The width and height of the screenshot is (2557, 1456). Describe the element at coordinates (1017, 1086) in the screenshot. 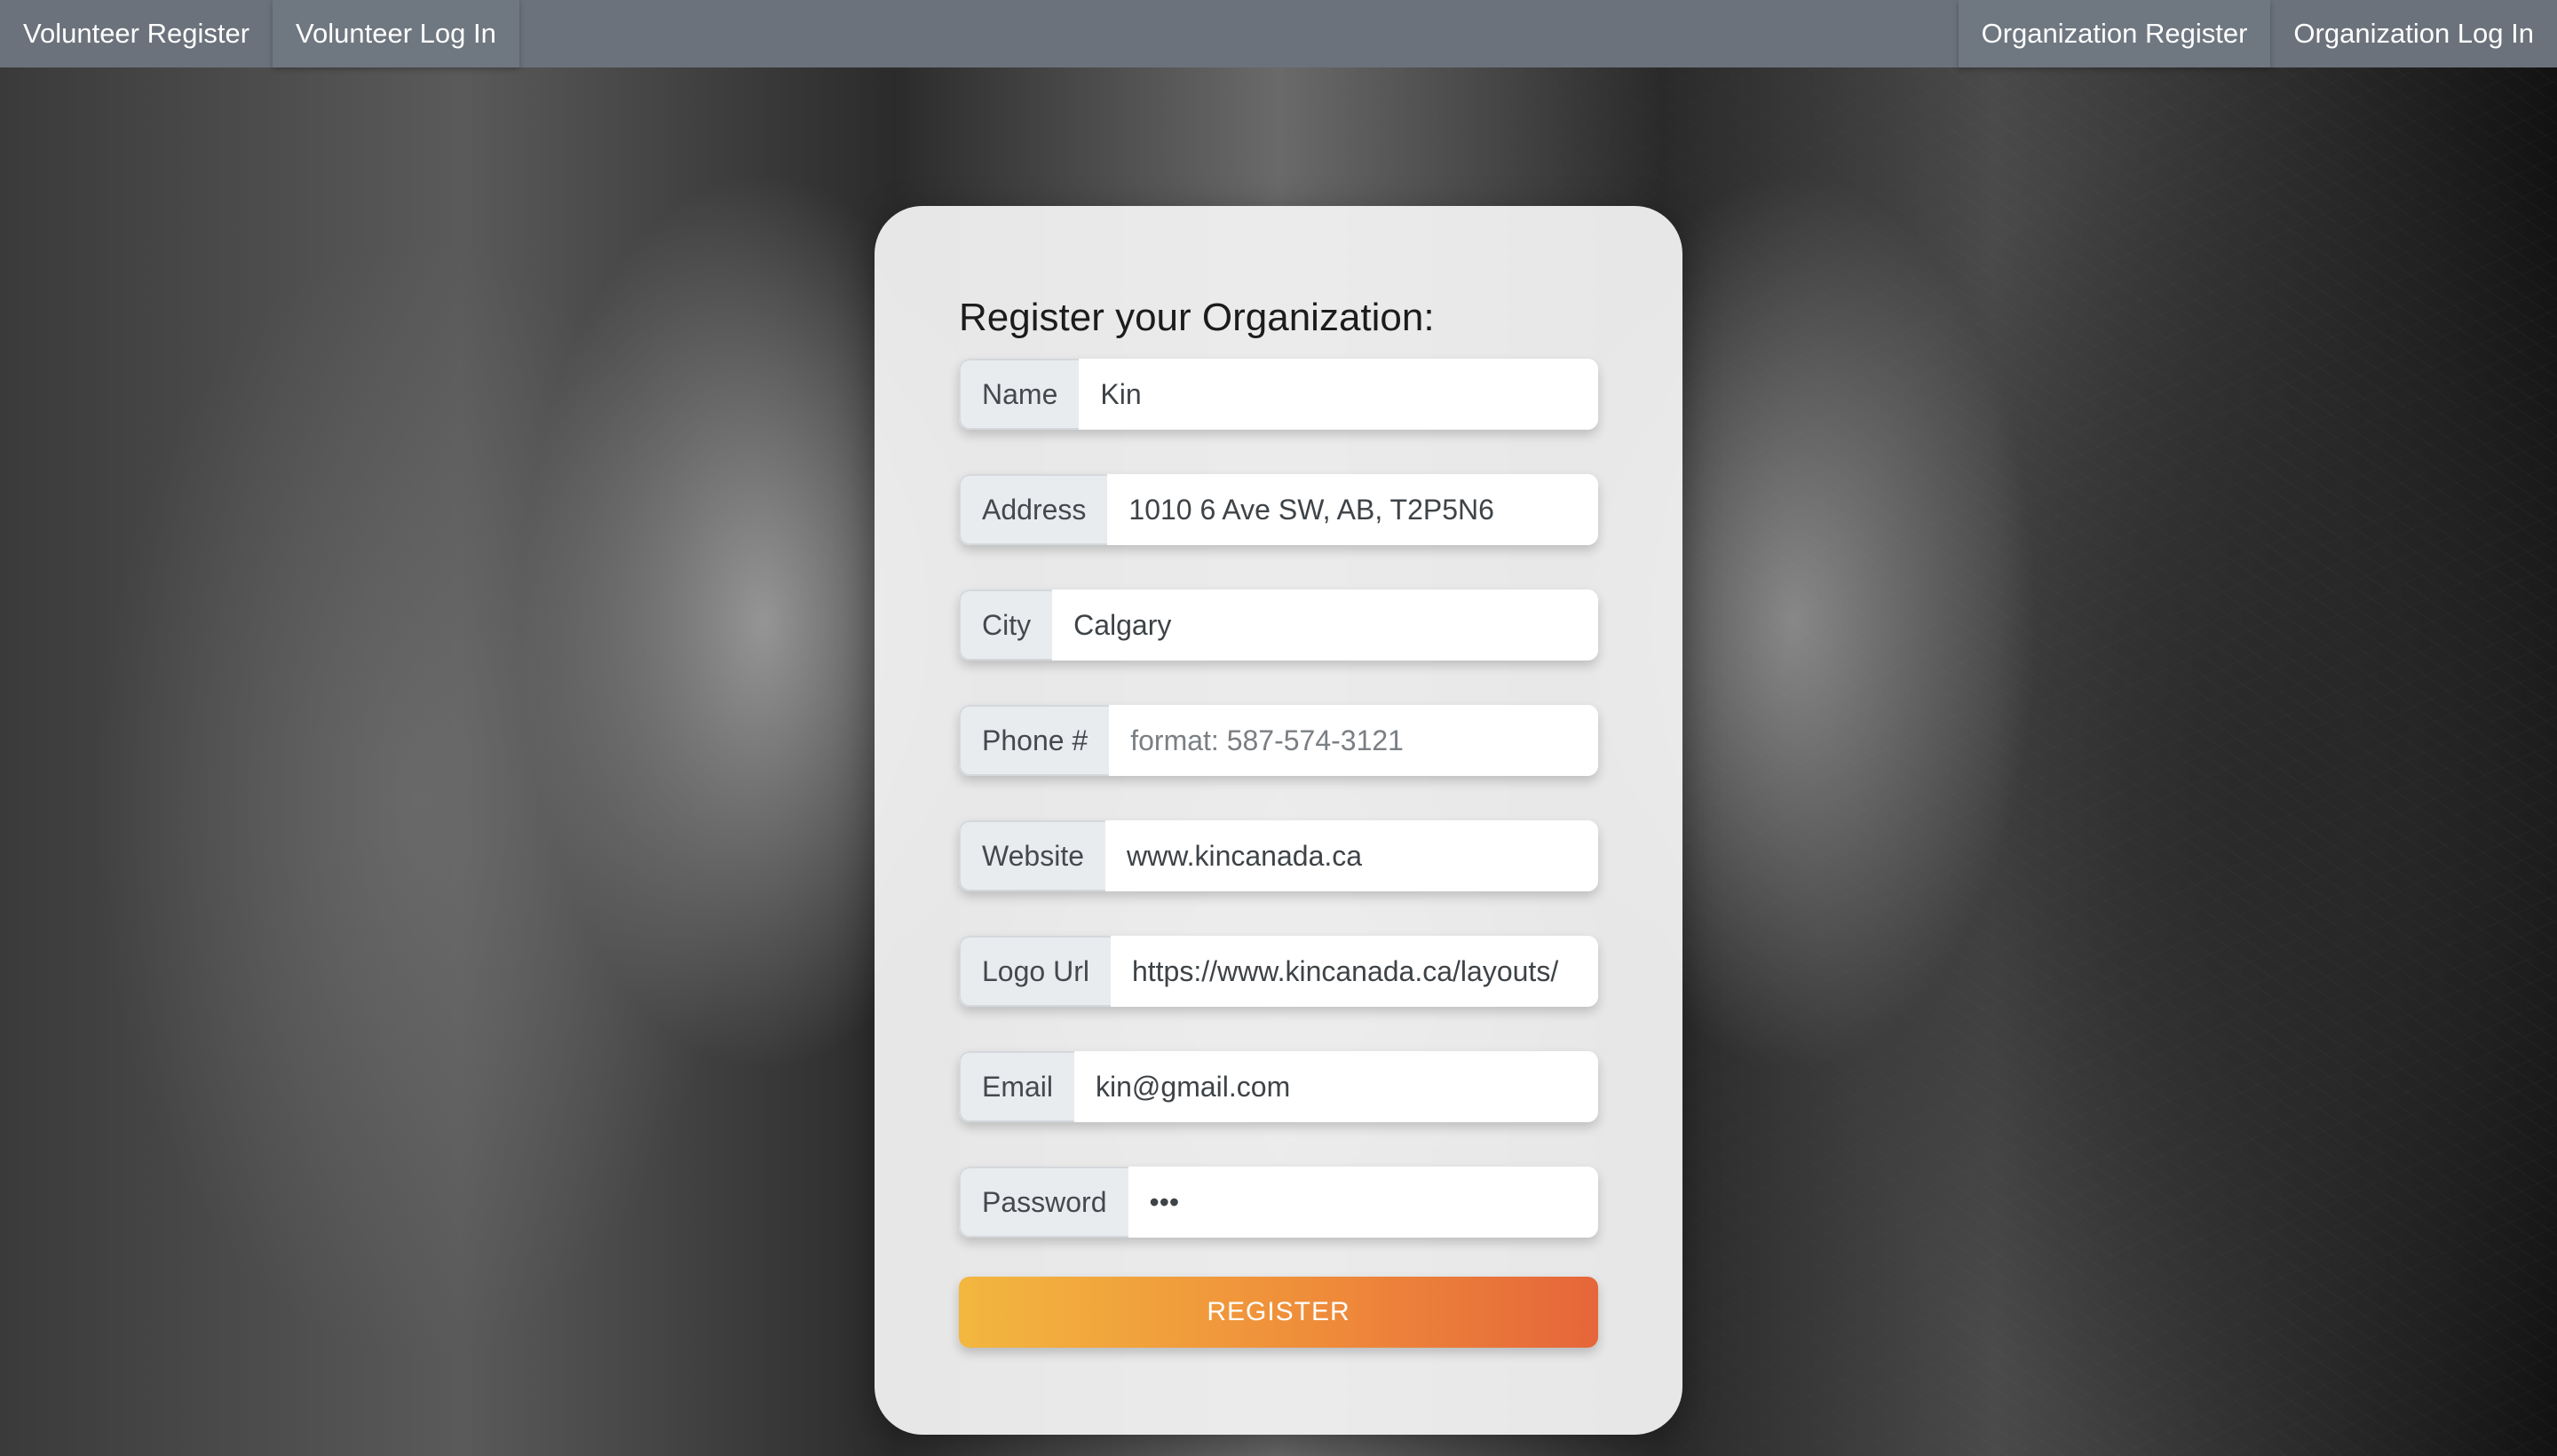

I see `email-label: Email` at that location.